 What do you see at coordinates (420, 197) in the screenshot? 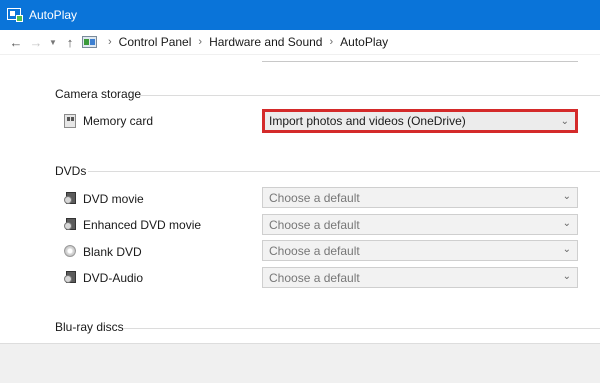
I see `dvd-movie-select: Choose a default ⌄` at bounding box center [420, 197].